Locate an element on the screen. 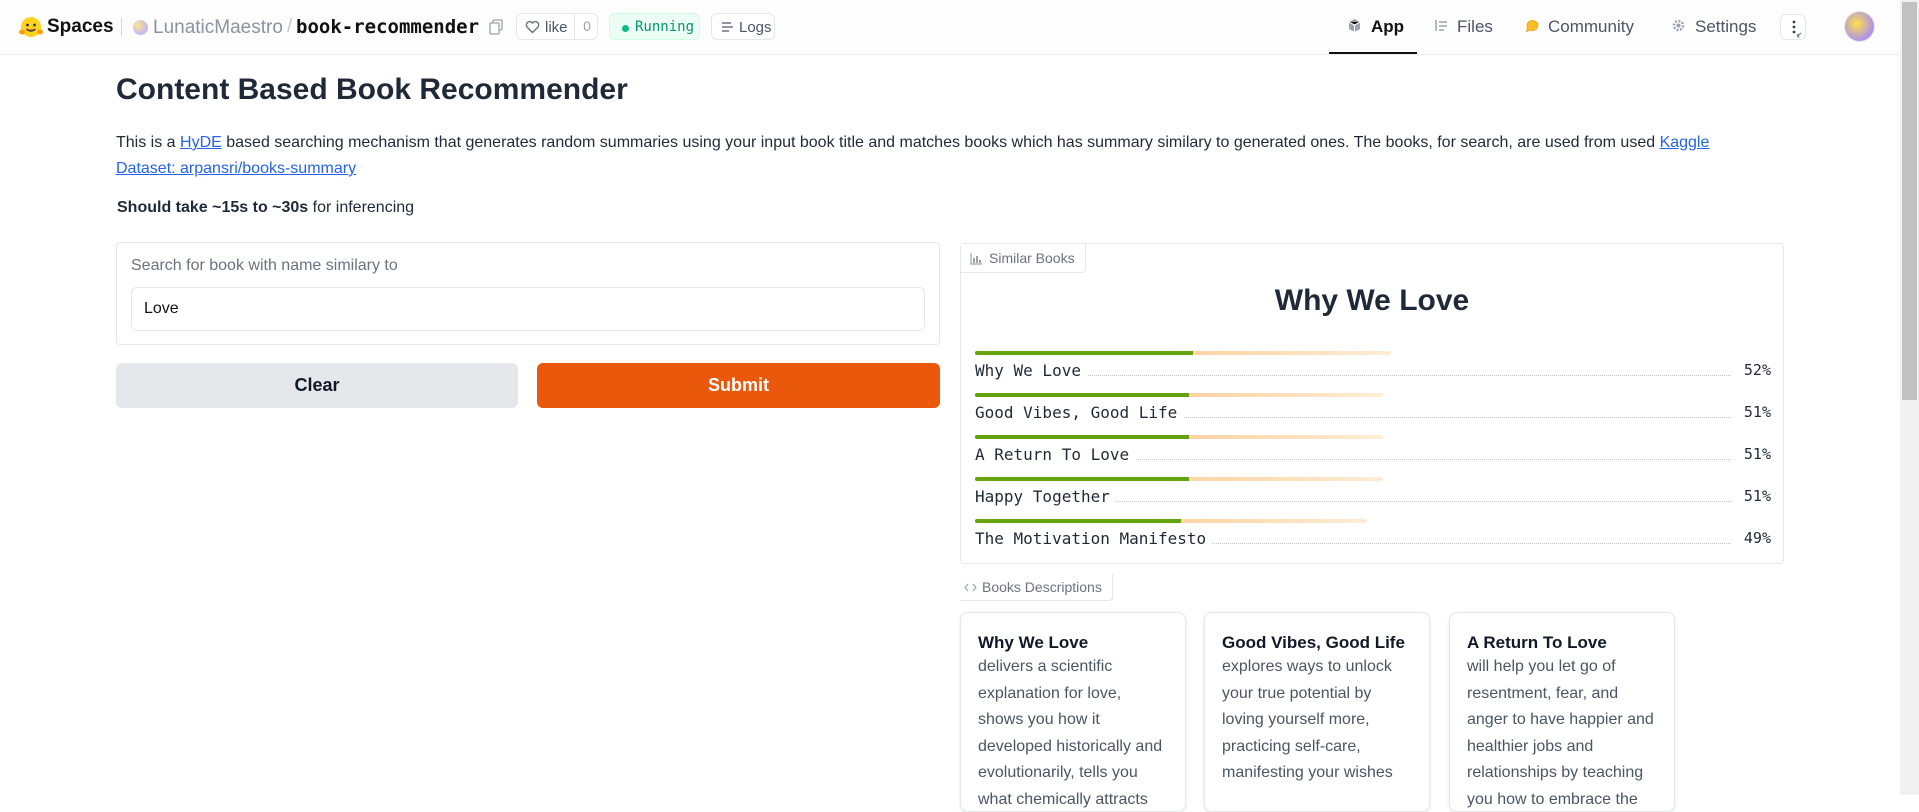 The image size is (1919, 812). books-descriptions-tag: Books Descriptions is located at coordinates (1036, 587).